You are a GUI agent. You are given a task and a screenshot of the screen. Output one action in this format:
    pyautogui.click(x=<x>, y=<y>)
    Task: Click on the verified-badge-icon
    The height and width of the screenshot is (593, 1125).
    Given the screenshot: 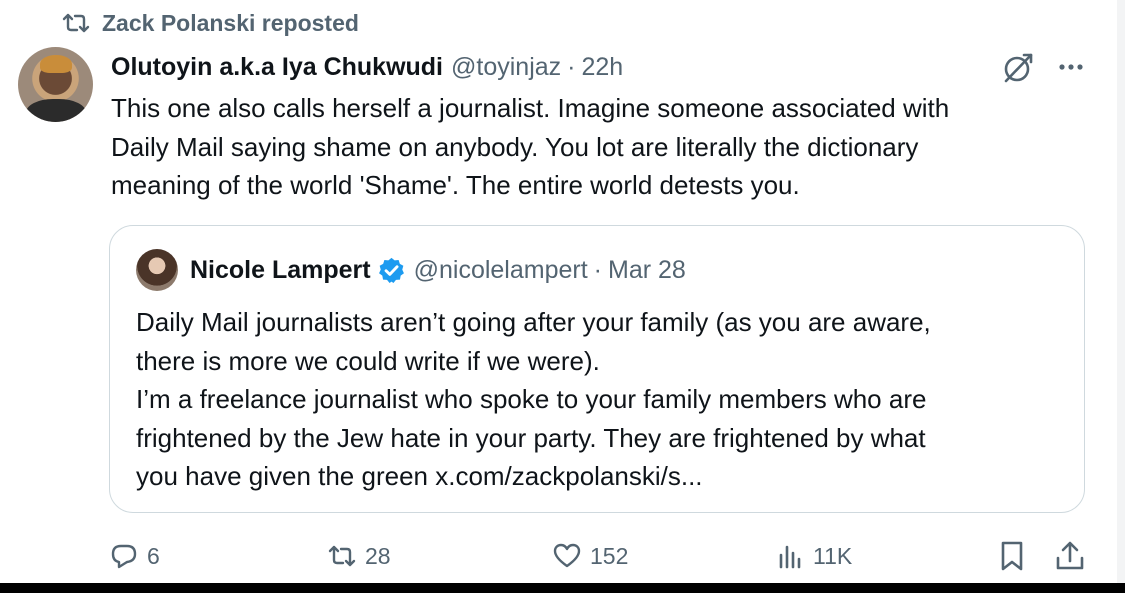 What is the action you would take?
    pyautogui.click(x=391, y=270)
    